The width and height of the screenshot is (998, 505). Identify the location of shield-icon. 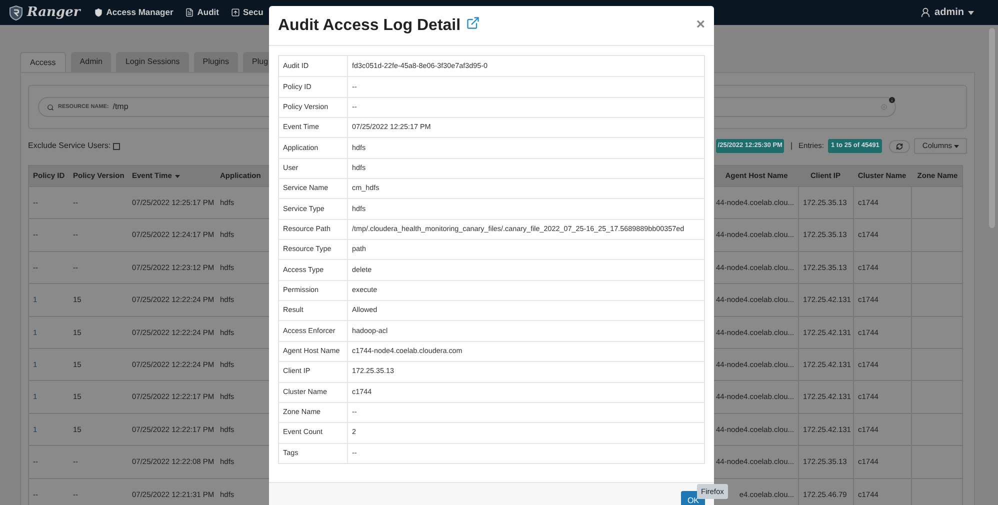
(99, 12).